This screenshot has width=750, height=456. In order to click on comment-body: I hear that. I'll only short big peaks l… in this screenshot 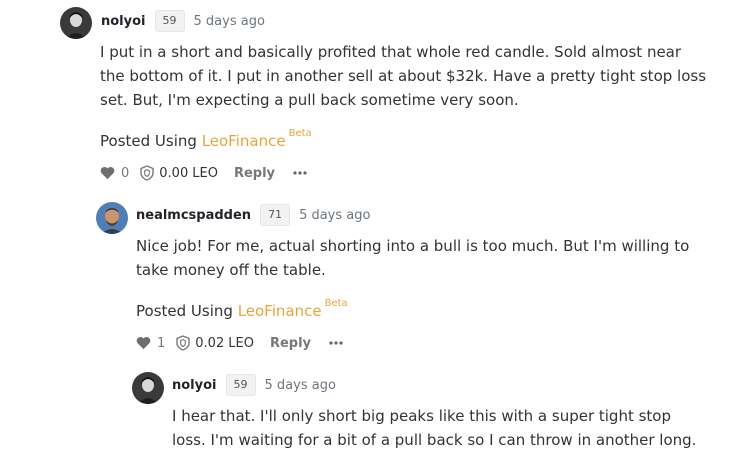, I will do `click(434, 428)`.